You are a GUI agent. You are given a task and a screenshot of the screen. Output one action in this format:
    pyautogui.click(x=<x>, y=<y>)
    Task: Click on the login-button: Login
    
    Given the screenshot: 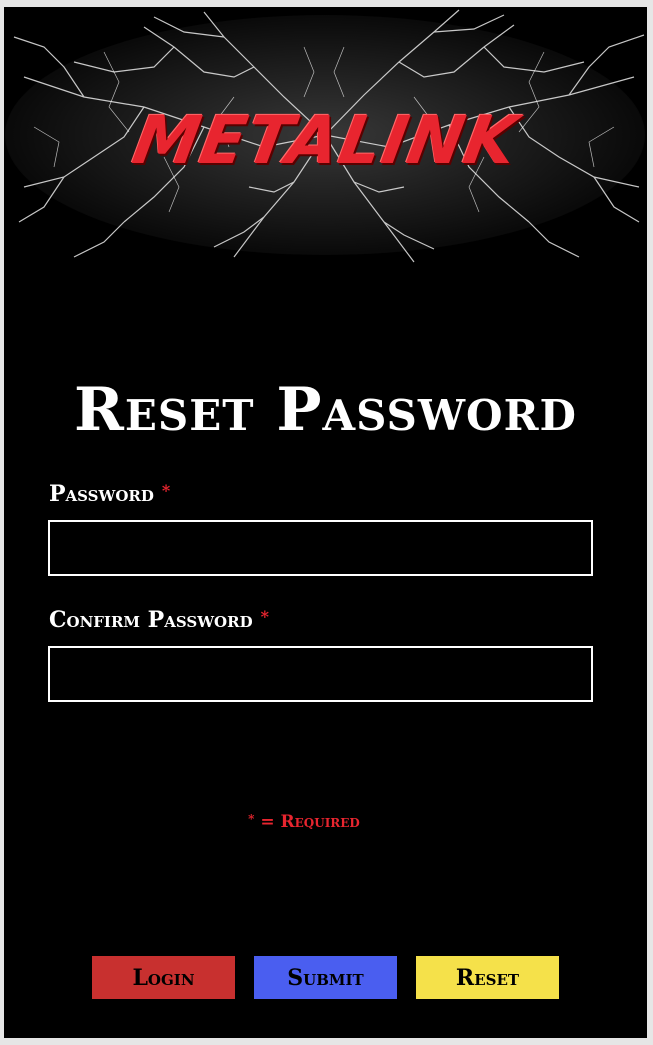 What is the action you would take?
    pyautogui.click(x=163, y=977)
    